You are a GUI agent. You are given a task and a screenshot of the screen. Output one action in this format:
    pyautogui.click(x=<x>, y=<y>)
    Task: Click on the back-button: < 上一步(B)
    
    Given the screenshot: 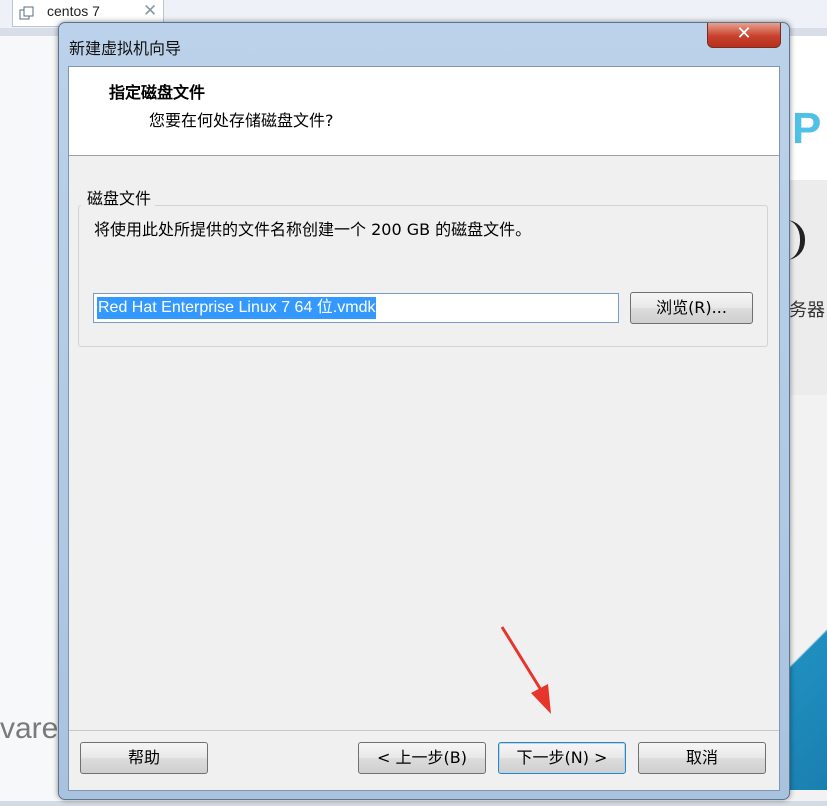 What is the action you would take?
    pyautogui.click(x=422, y=758)
    